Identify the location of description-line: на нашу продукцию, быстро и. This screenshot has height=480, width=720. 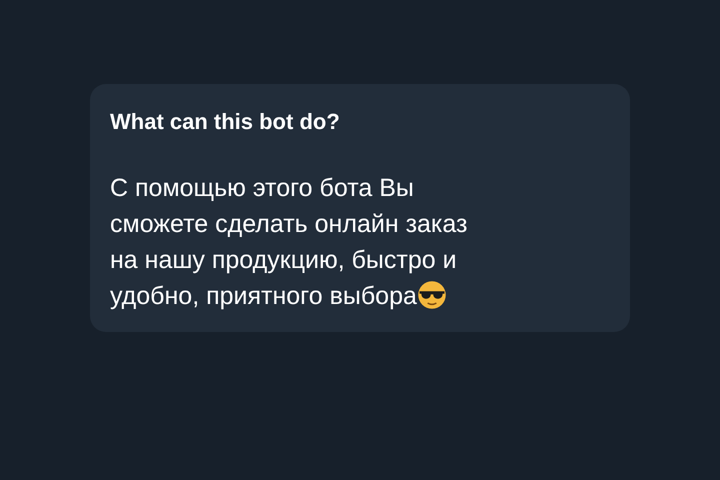
(283, 260).